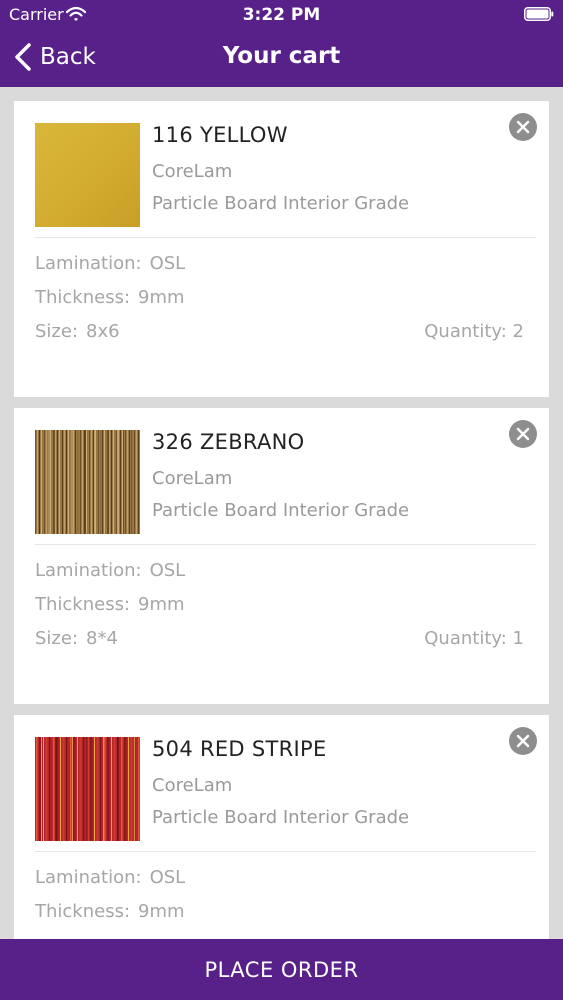  Describe the element at coordinates (281, 969) in the screenshot. I see `place-order-button: PLACE ORDER` at that location.